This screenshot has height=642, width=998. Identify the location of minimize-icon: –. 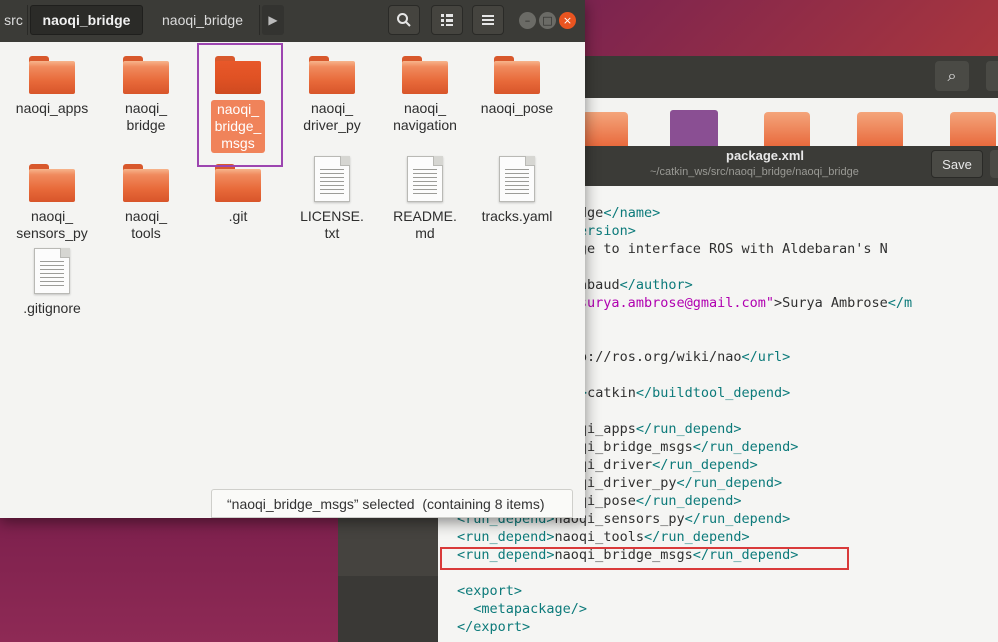
(527, 20).